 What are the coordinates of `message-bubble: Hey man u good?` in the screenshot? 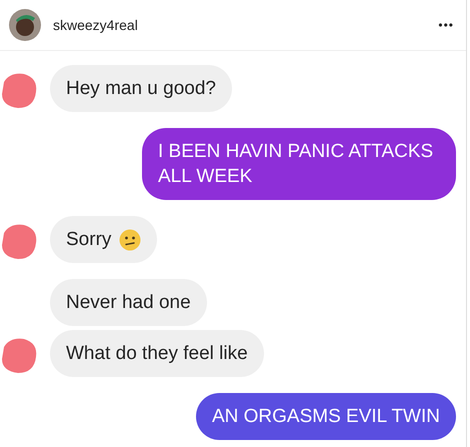 It's located at (141, 88).